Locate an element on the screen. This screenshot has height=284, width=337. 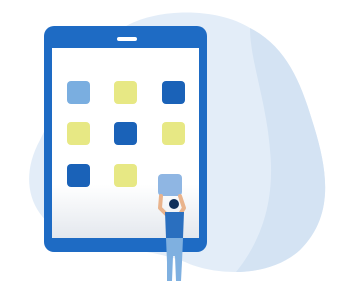
person-legs is located at coordinates (174, 259).